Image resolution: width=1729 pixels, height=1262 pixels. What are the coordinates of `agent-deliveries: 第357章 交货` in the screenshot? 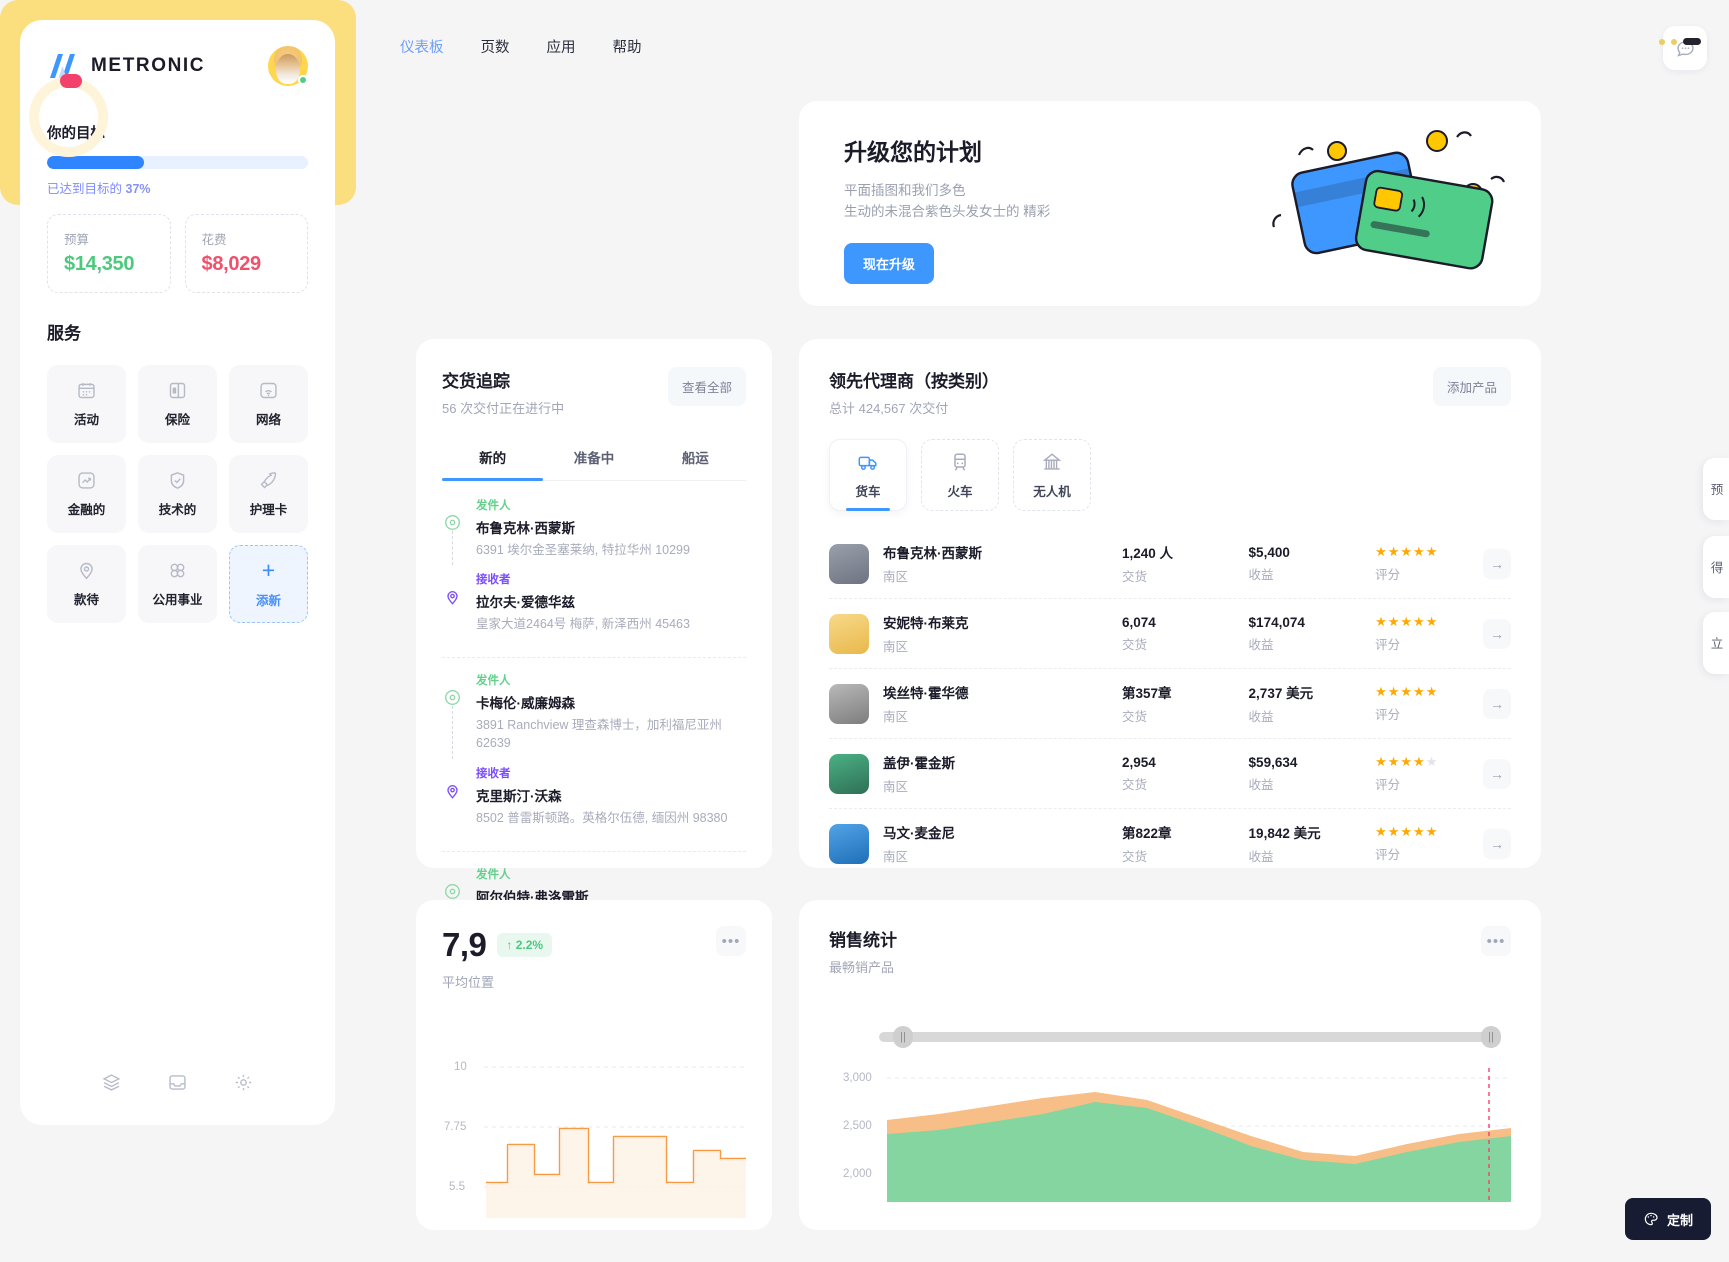 It's located at (1185, 703).